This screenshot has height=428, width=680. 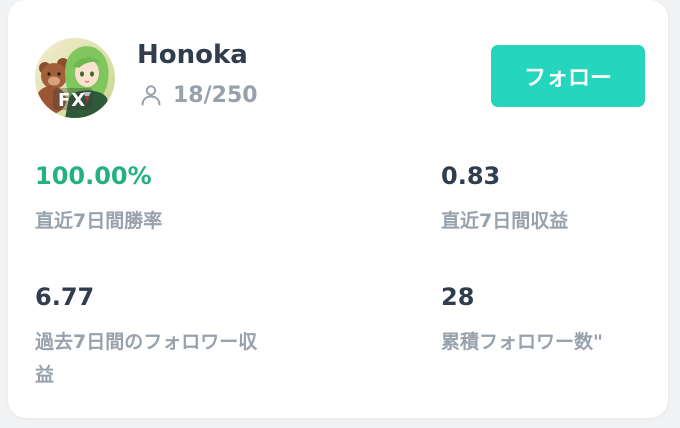 I want to click on stat-follower-profit: 6.77 過去7日間のフォロワー収益, so click(x=155, y=336).